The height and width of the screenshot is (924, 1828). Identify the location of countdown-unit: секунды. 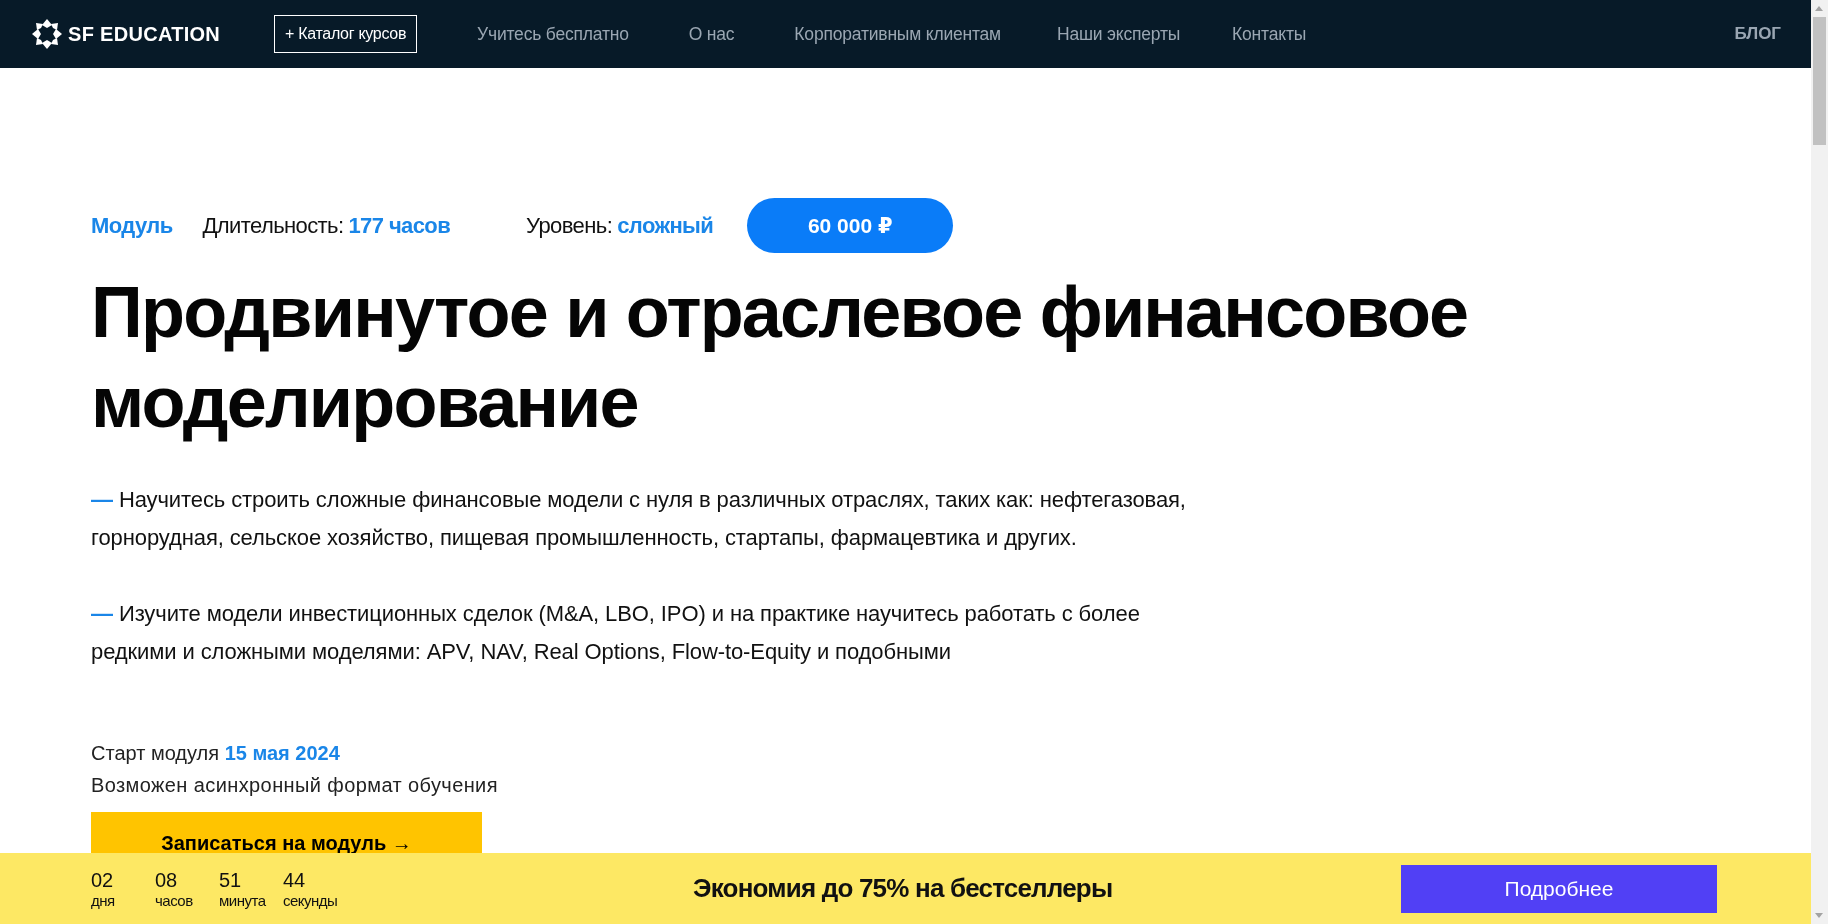
(310, 900).